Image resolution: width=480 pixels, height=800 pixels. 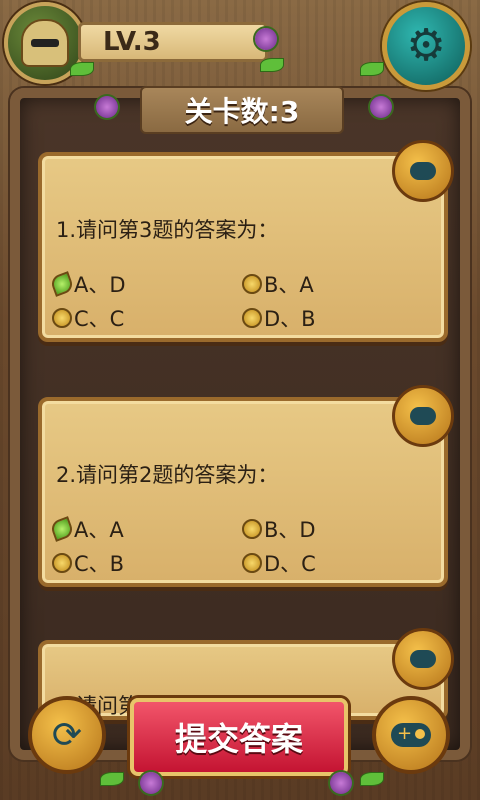 What do you see at coordinates (99, 530) in the screenshot?
I see `option-label: A、A` at bounding box center [99, 530].